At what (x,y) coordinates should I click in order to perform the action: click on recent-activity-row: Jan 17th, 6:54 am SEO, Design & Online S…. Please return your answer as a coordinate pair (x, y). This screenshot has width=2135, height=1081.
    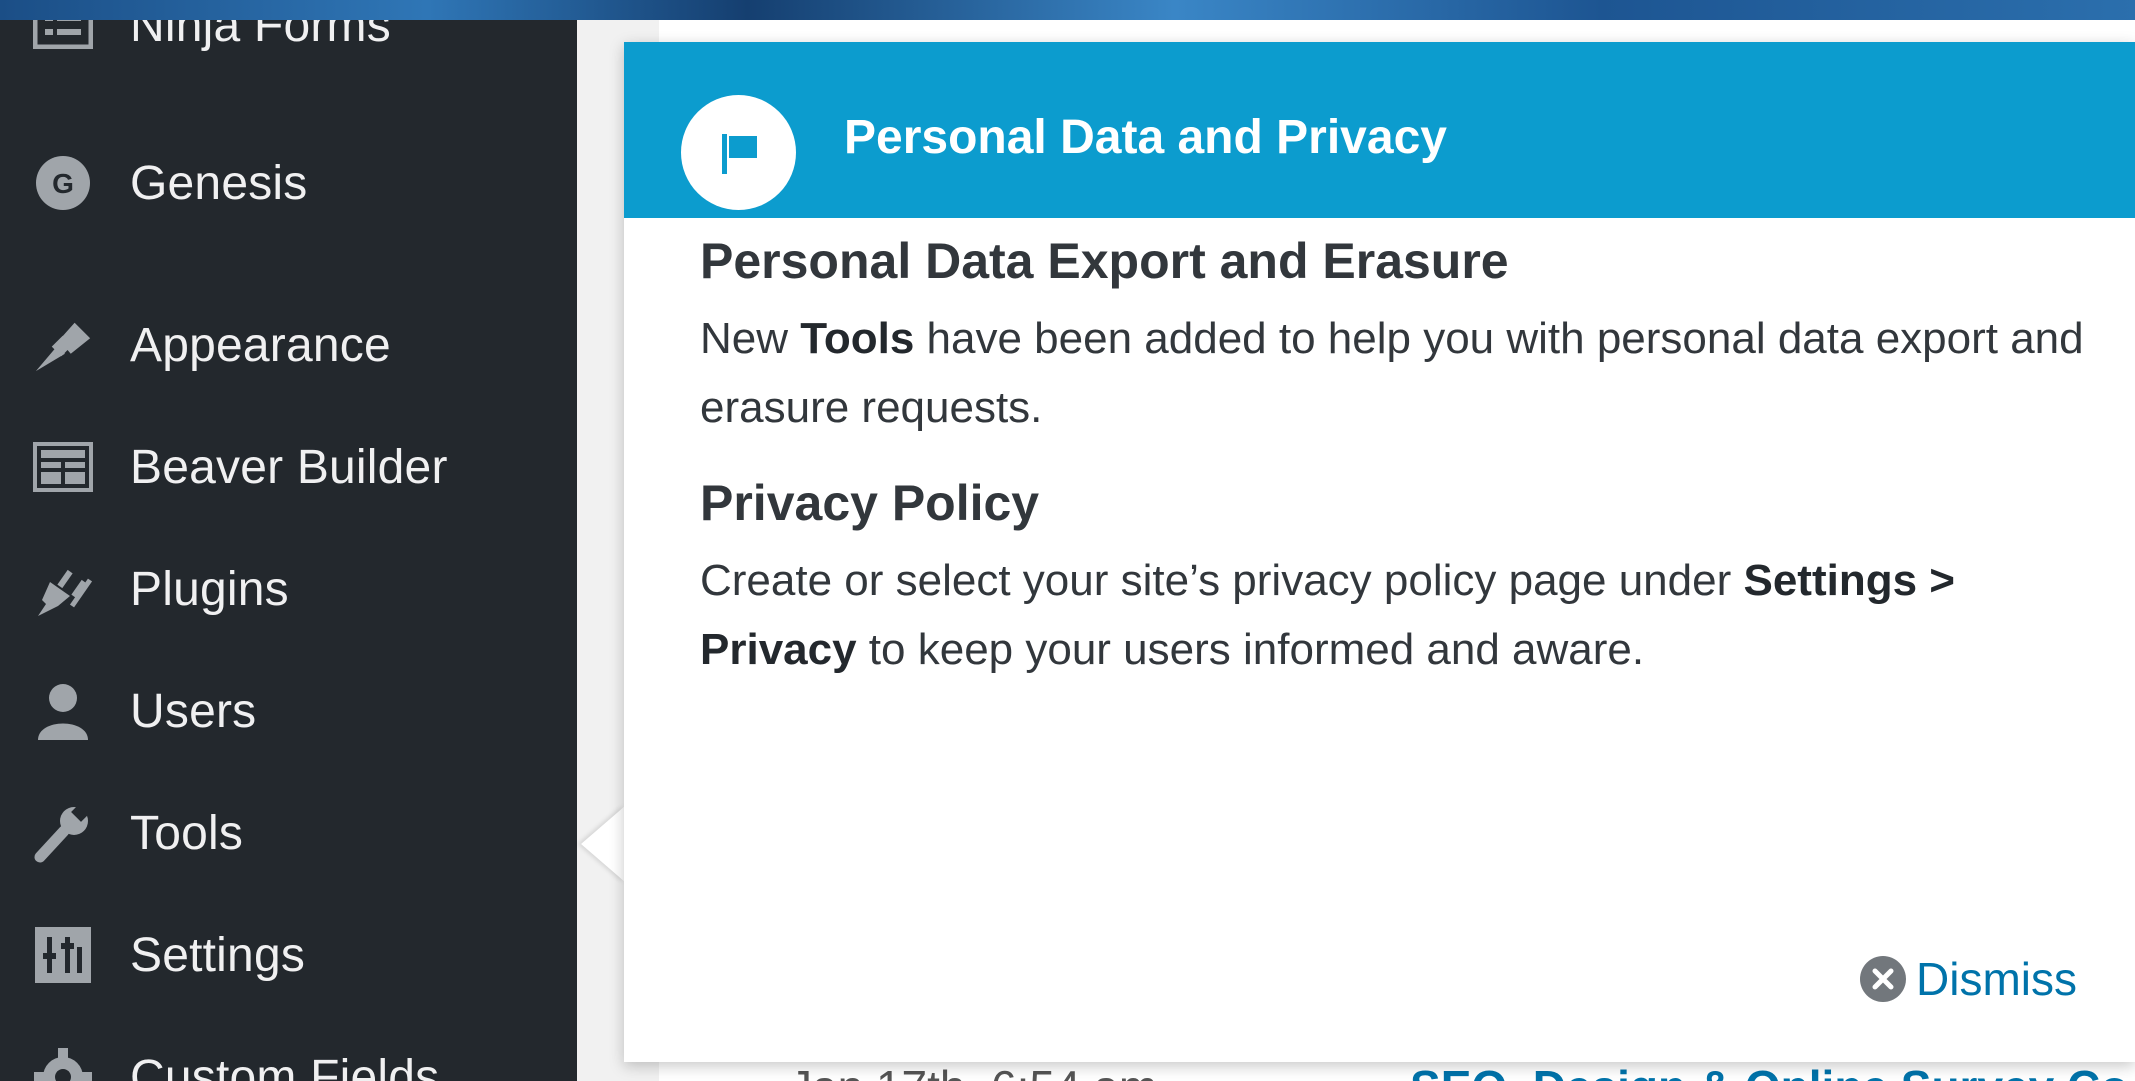
    Looking at the image, I should click on (1458, 1070).